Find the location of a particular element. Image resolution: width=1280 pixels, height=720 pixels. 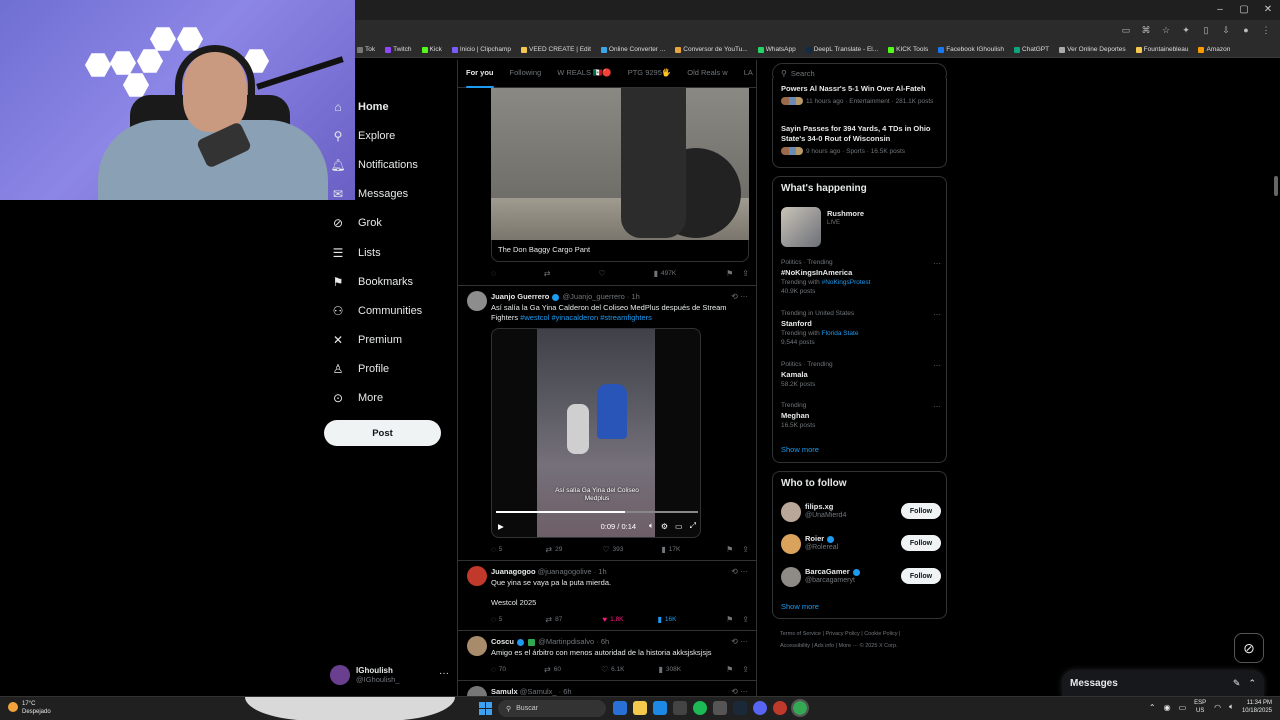

tab-list: W REALS 🇲🇽🔴 is located at coordinates (584, 74).